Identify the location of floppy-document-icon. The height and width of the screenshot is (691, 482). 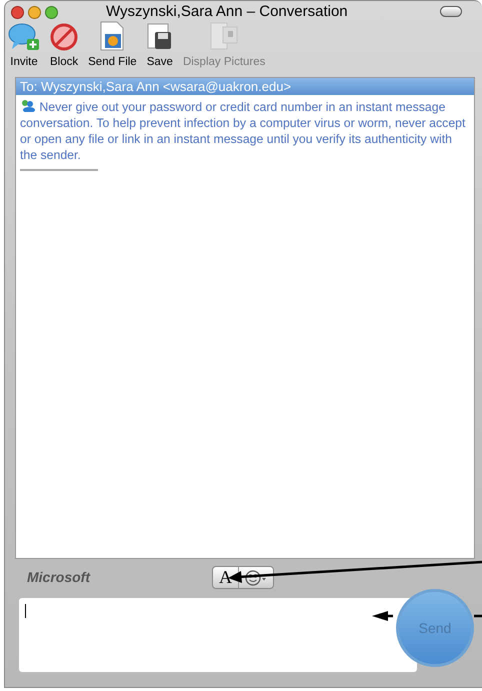
(159, 36).